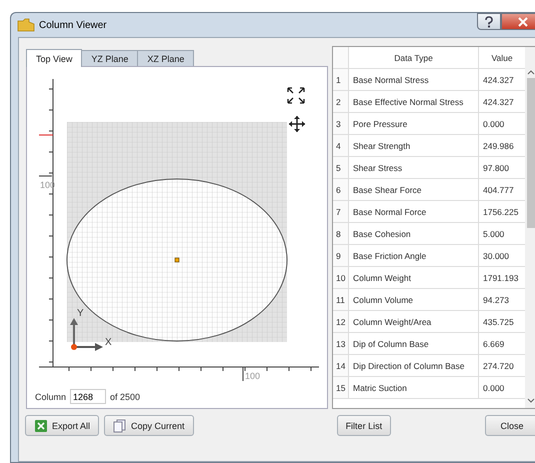  Describe the element at coordinates (496, 256) in the screenshot. I see `table-cell-text: 30.000` at that location.